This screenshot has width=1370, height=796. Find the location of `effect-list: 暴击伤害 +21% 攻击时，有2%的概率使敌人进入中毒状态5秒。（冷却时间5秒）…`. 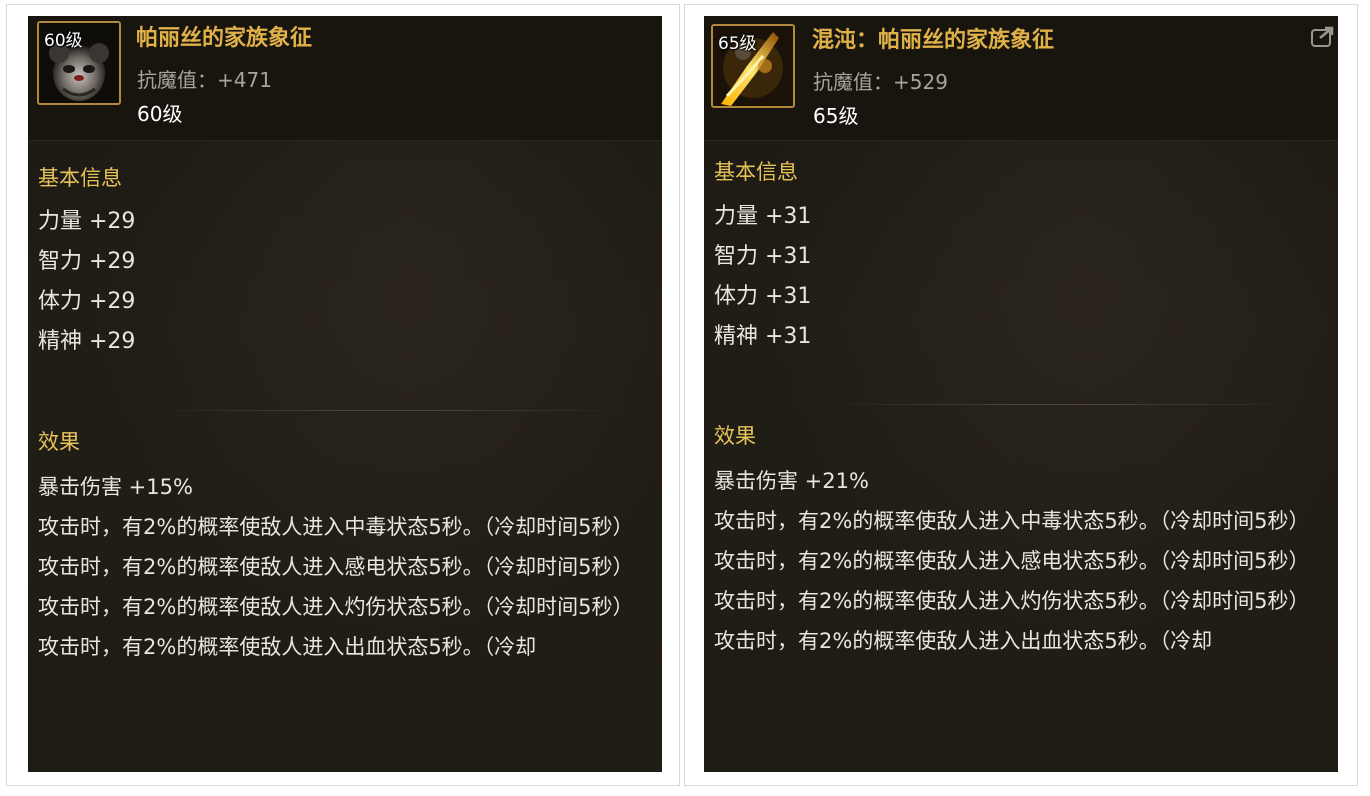

effect-list: 暴击伤害 +21% 攻击时，有2%的概率使敌人进入中毒状态5秒。（冷却时间5秒）… is located at coordinates (1020, 561).